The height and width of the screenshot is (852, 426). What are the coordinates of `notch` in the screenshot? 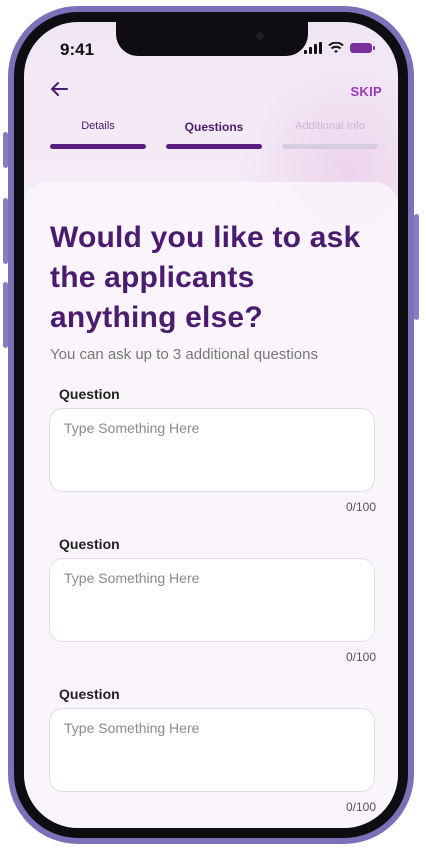 It's located at (212, 39).